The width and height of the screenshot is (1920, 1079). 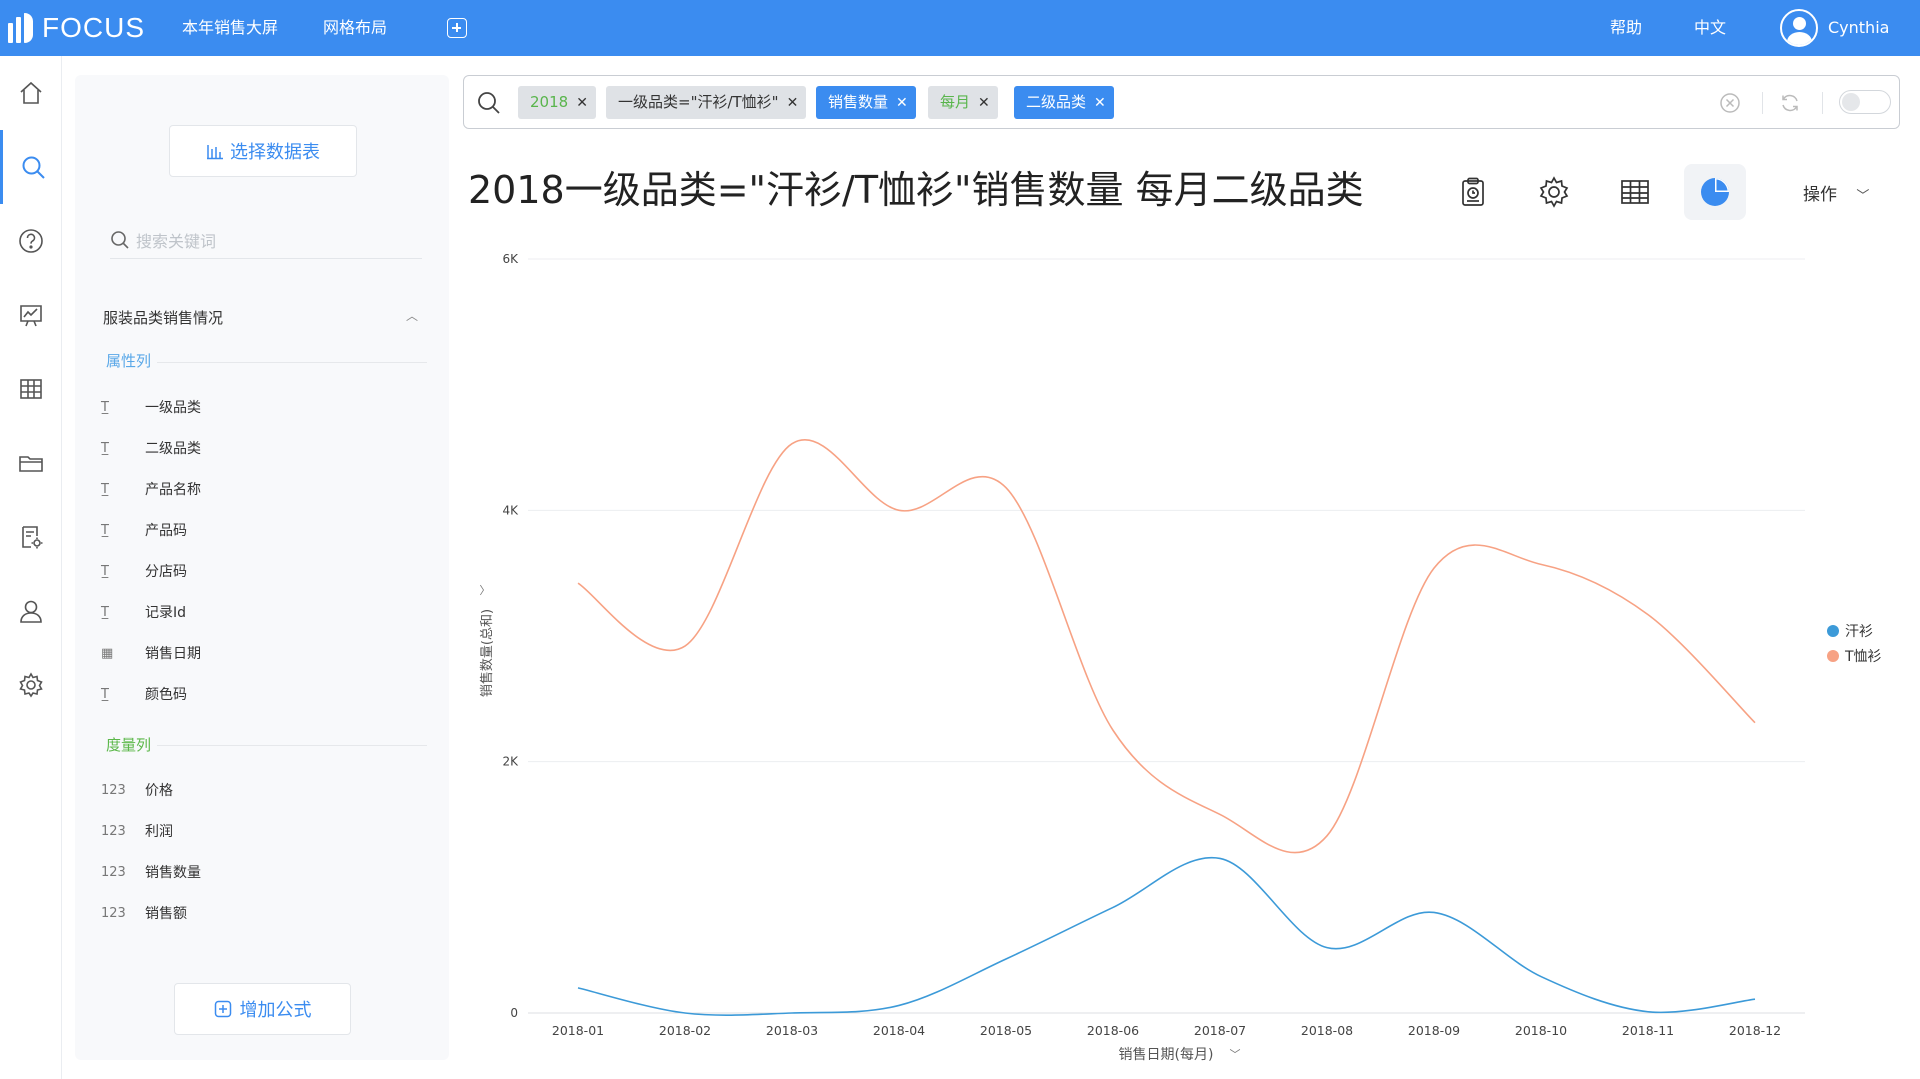 I want to click on chevron-down-icon: ﹀, so click(x=1235, y=1054).